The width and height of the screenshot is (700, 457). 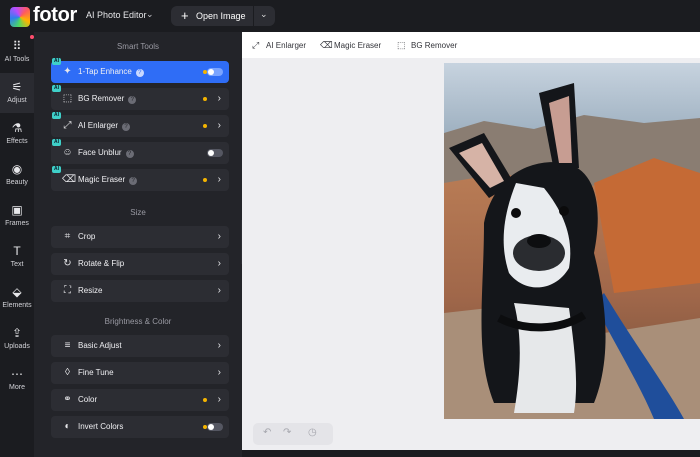 I want to click on tool-label: Magic Eraser?, so click(x=108, y=180).